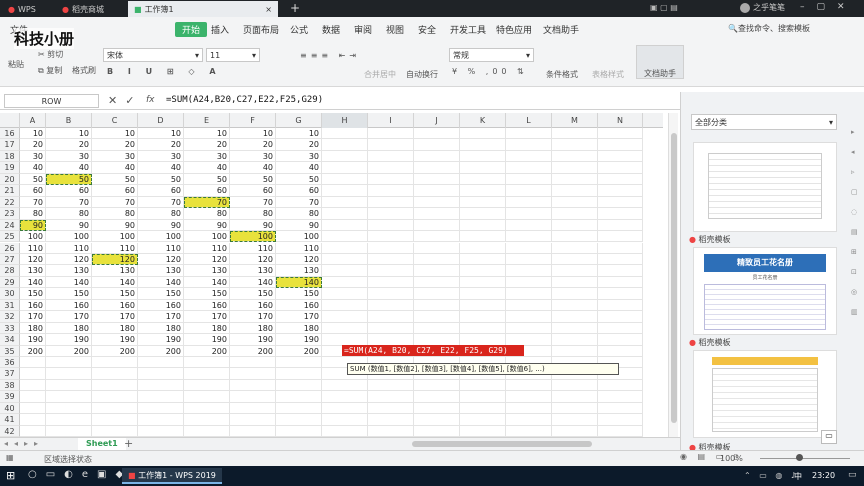  Describe the element at coordinates (391, 120) in the screenshot. I see `column-header-i: I` at that location.